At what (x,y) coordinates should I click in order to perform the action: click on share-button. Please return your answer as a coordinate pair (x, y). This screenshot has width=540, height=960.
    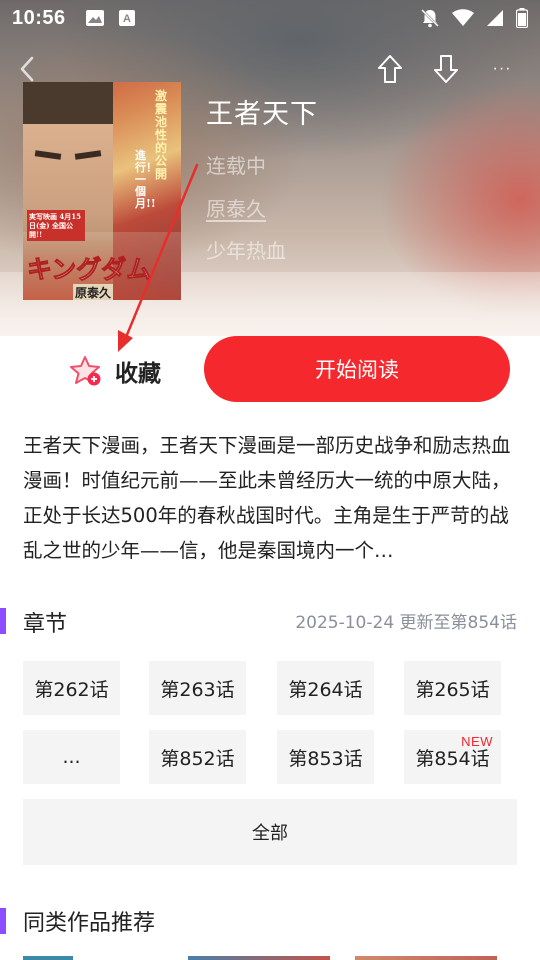
    Looking at the image, I should click on (390, 69).